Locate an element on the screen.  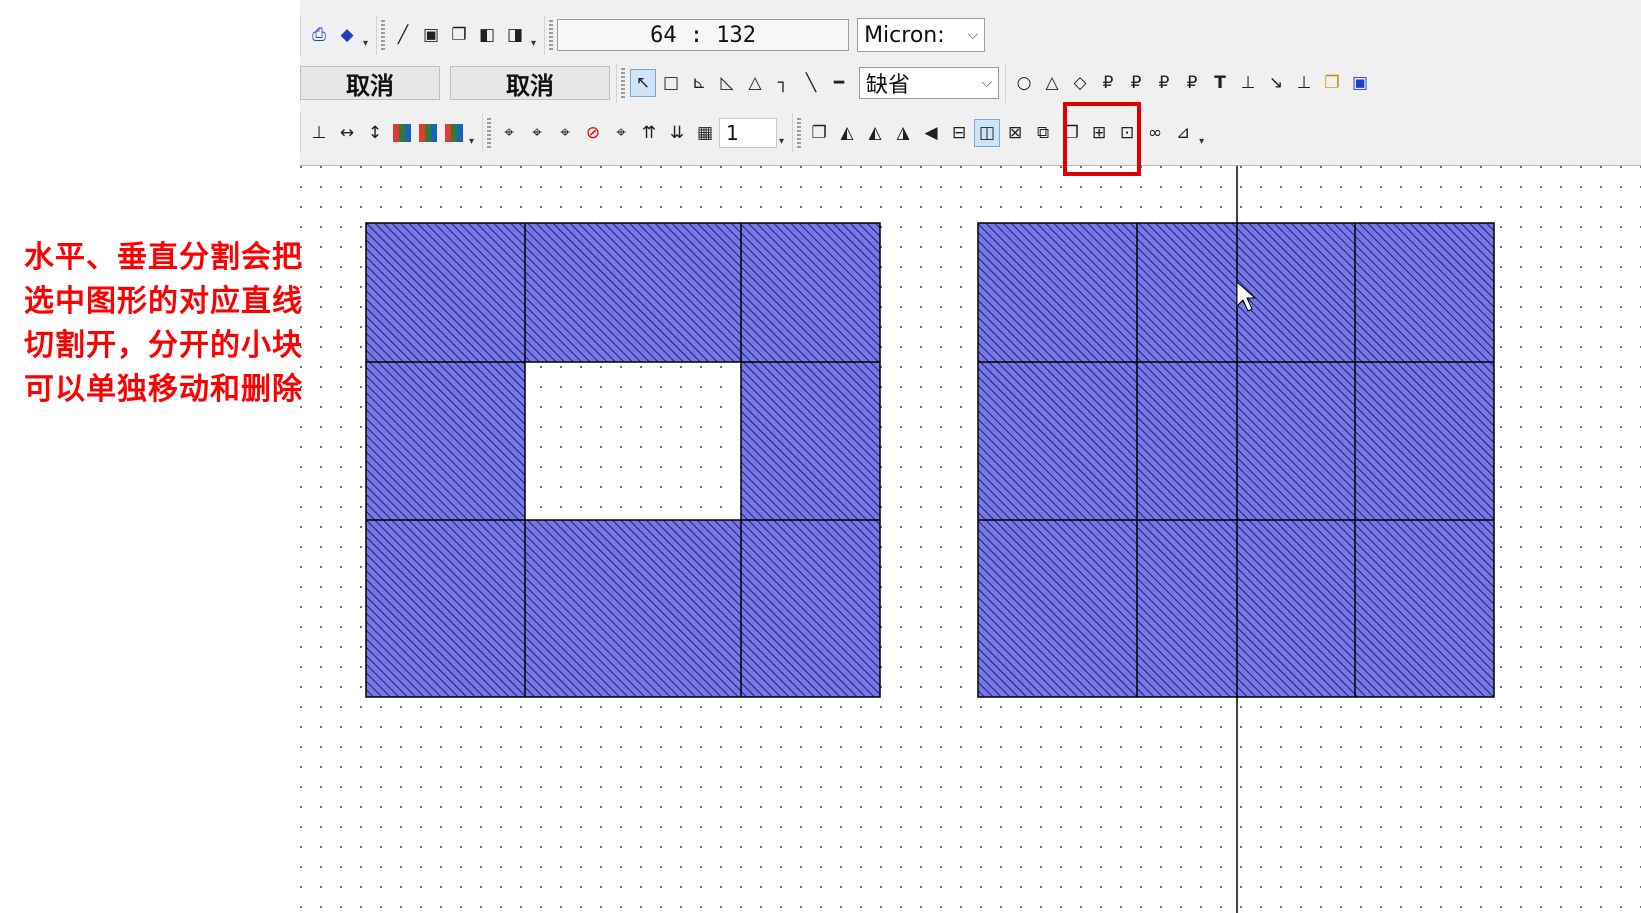
pin4-icon: ₽ is located at coordinates (1192, 83).